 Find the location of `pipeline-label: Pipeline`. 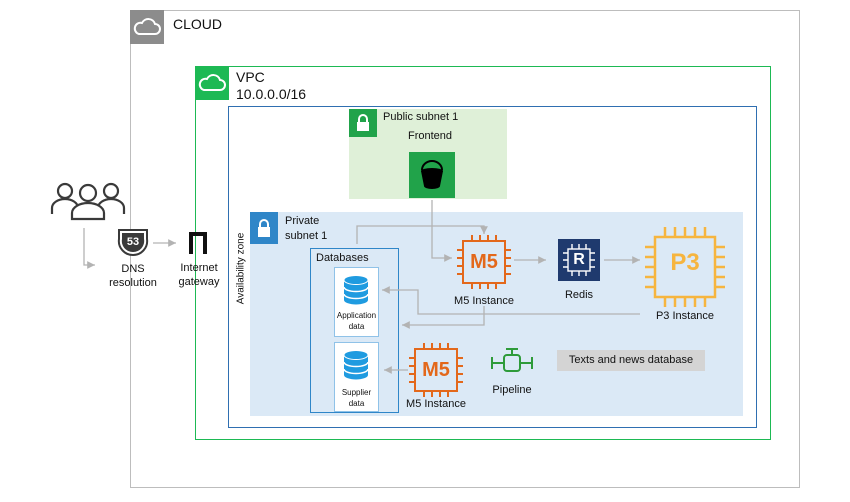

pipeline-label: Pipeline is located at coordinates (512, 390).